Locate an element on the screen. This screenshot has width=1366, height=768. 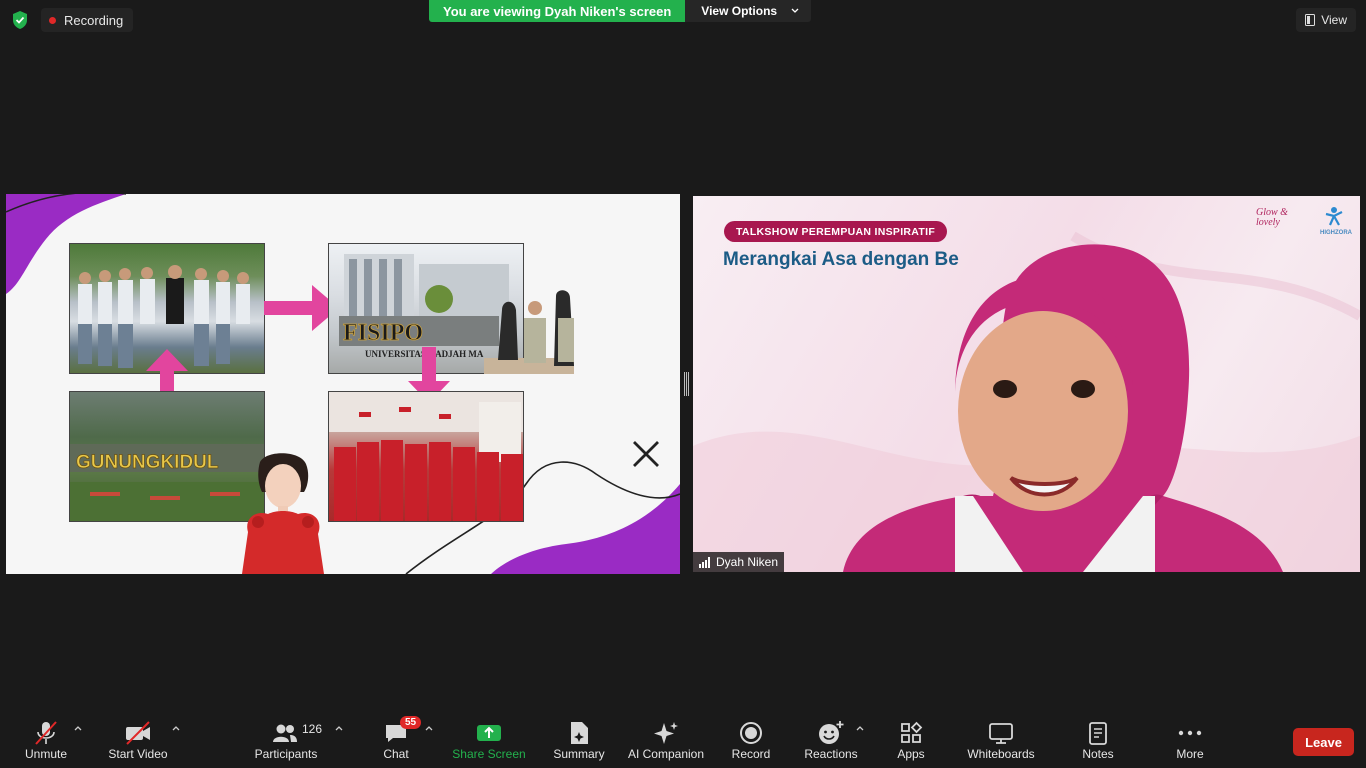
share-screen-button: Share Screen is located at coordinates (489, 739).